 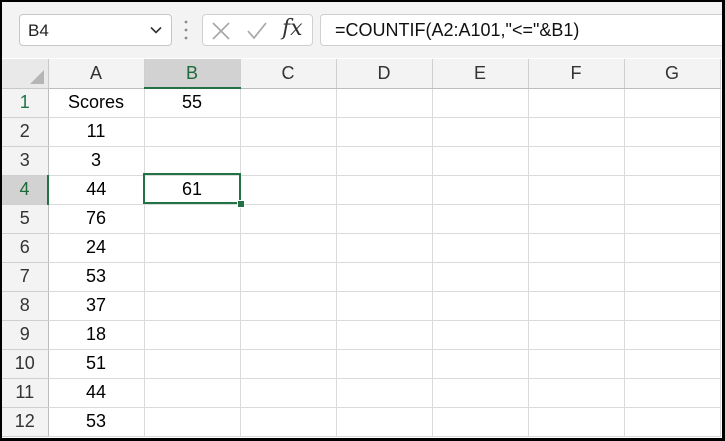 I want to click on select-all-corner, so click(x=25, y=74).